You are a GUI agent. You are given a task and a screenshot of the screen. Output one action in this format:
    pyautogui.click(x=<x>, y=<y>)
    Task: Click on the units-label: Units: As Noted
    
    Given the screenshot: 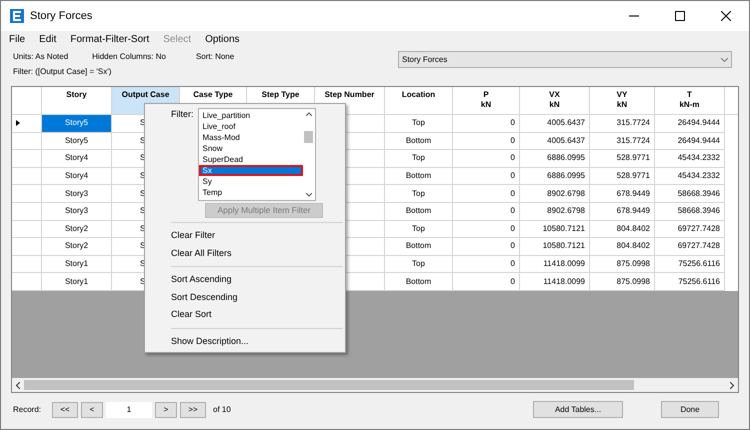 What is the action you would take?
    pyautogui.click(x=40, y=57)
    